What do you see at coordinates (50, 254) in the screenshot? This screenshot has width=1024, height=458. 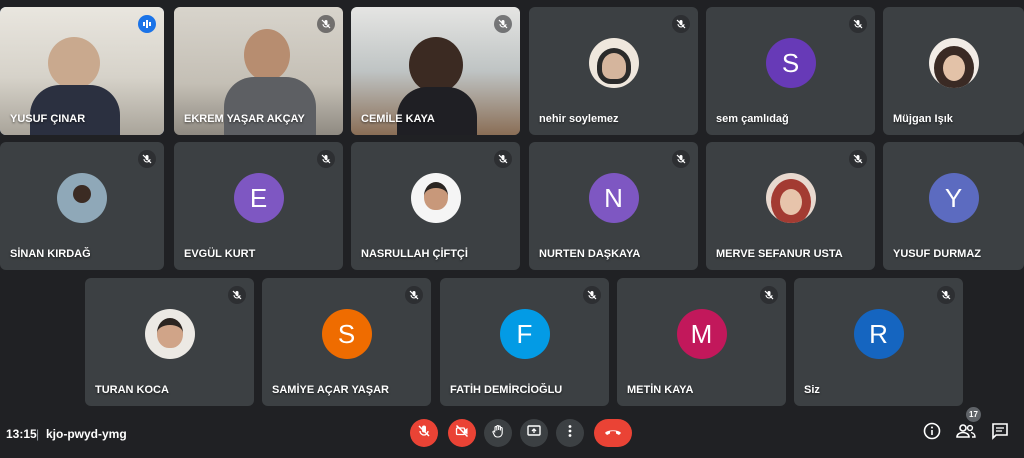 I see `participant-name: SİNAN KIRDAĞ` at bounding box center [50, 254].